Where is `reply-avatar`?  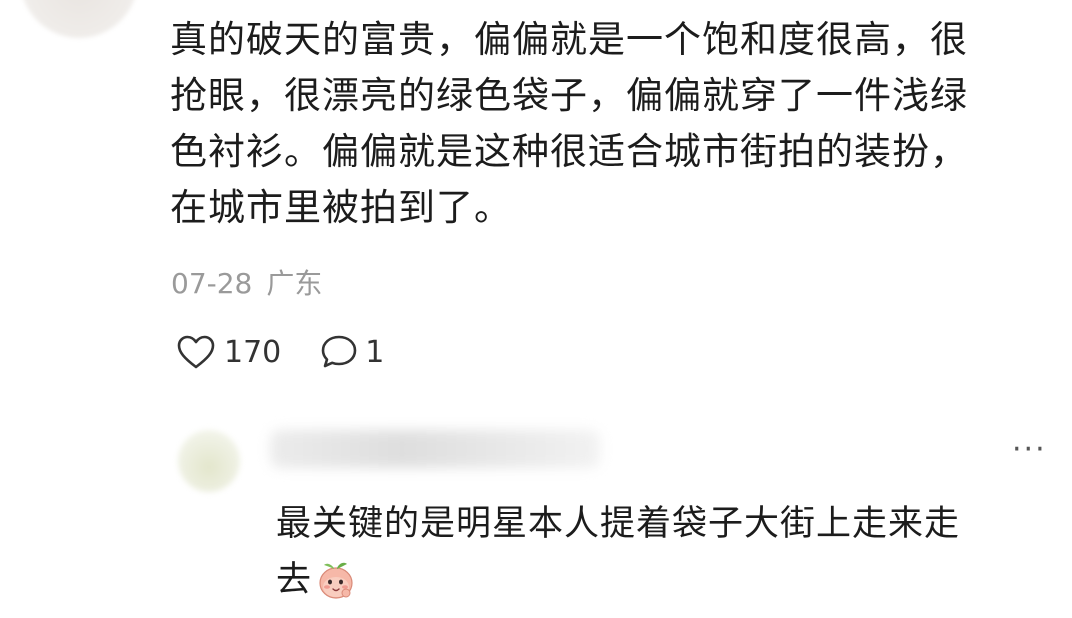 reply-avatar is located at coordinates (209, 461).